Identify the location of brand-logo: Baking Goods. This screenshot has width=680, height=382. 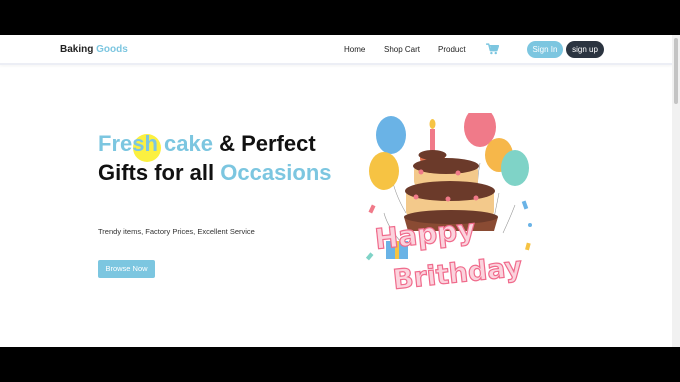
(94, 49).